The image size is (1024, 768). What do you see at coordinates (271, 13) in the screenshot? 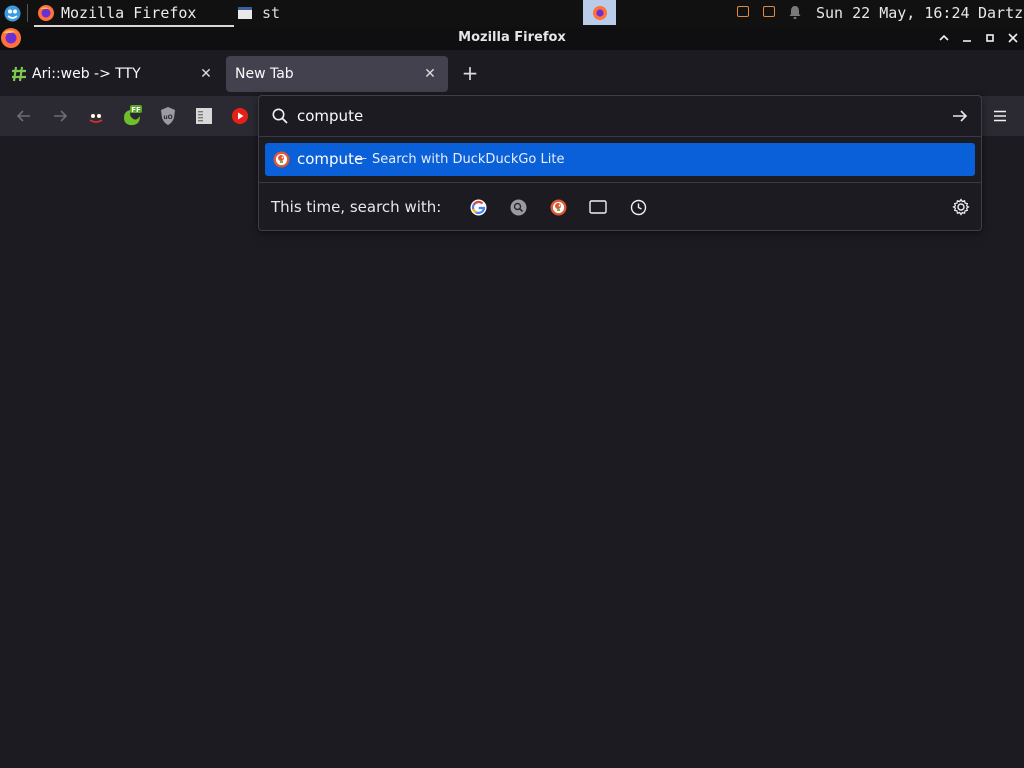
I see `taskbar-item-label: st` at bounding box center [271, 13].